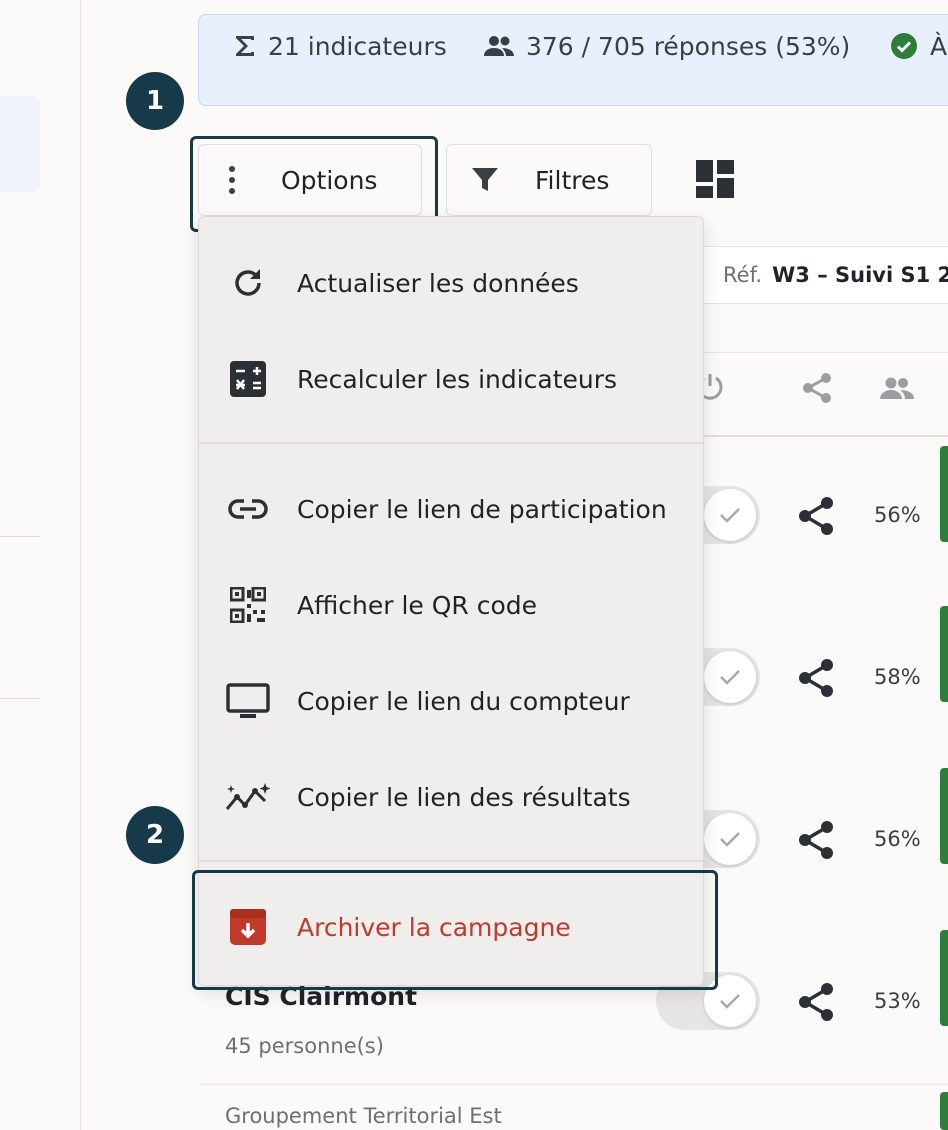 The height and width of the screenshot is (1130, 948). I want to click on link-icon, so click(248, 509).